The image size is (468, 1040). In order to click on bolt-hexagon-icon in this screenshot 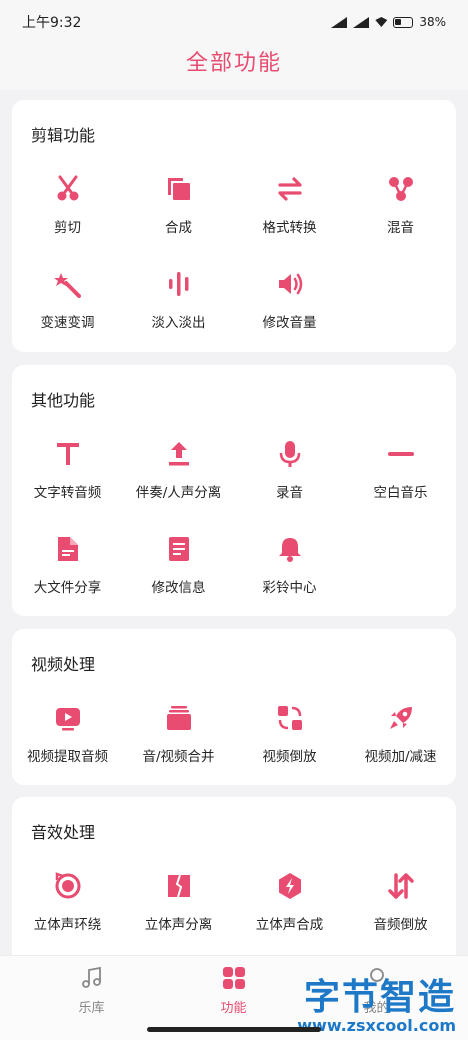, I will do `click(290, 886)`.